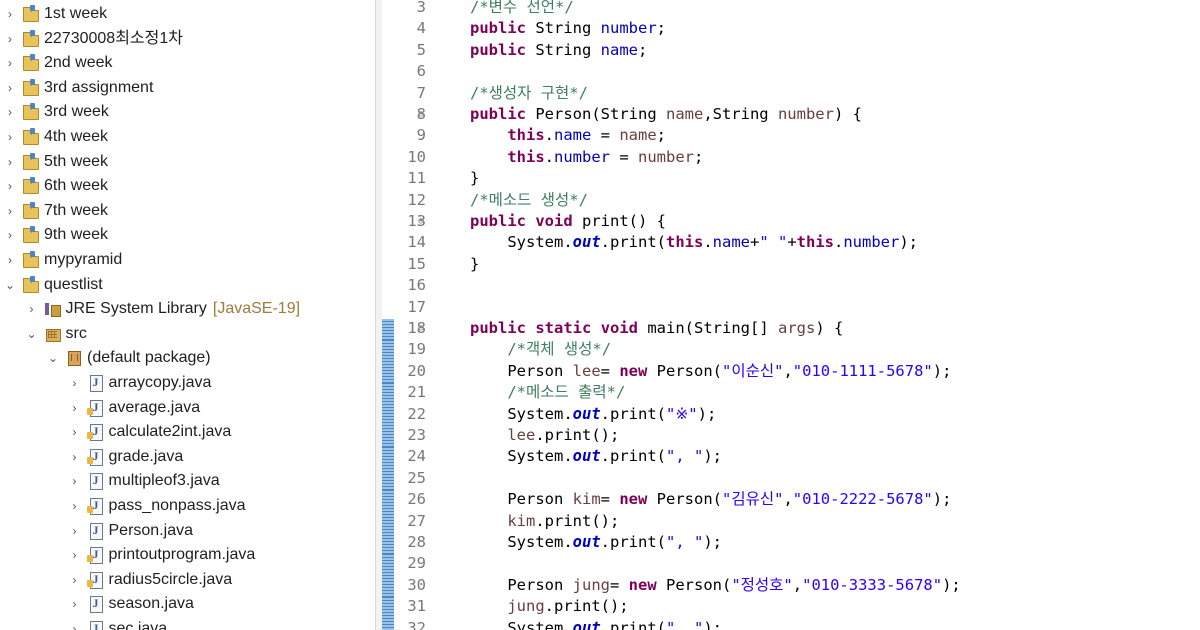  I want to click on tree-item: › mypyramid, so click(187, 260).